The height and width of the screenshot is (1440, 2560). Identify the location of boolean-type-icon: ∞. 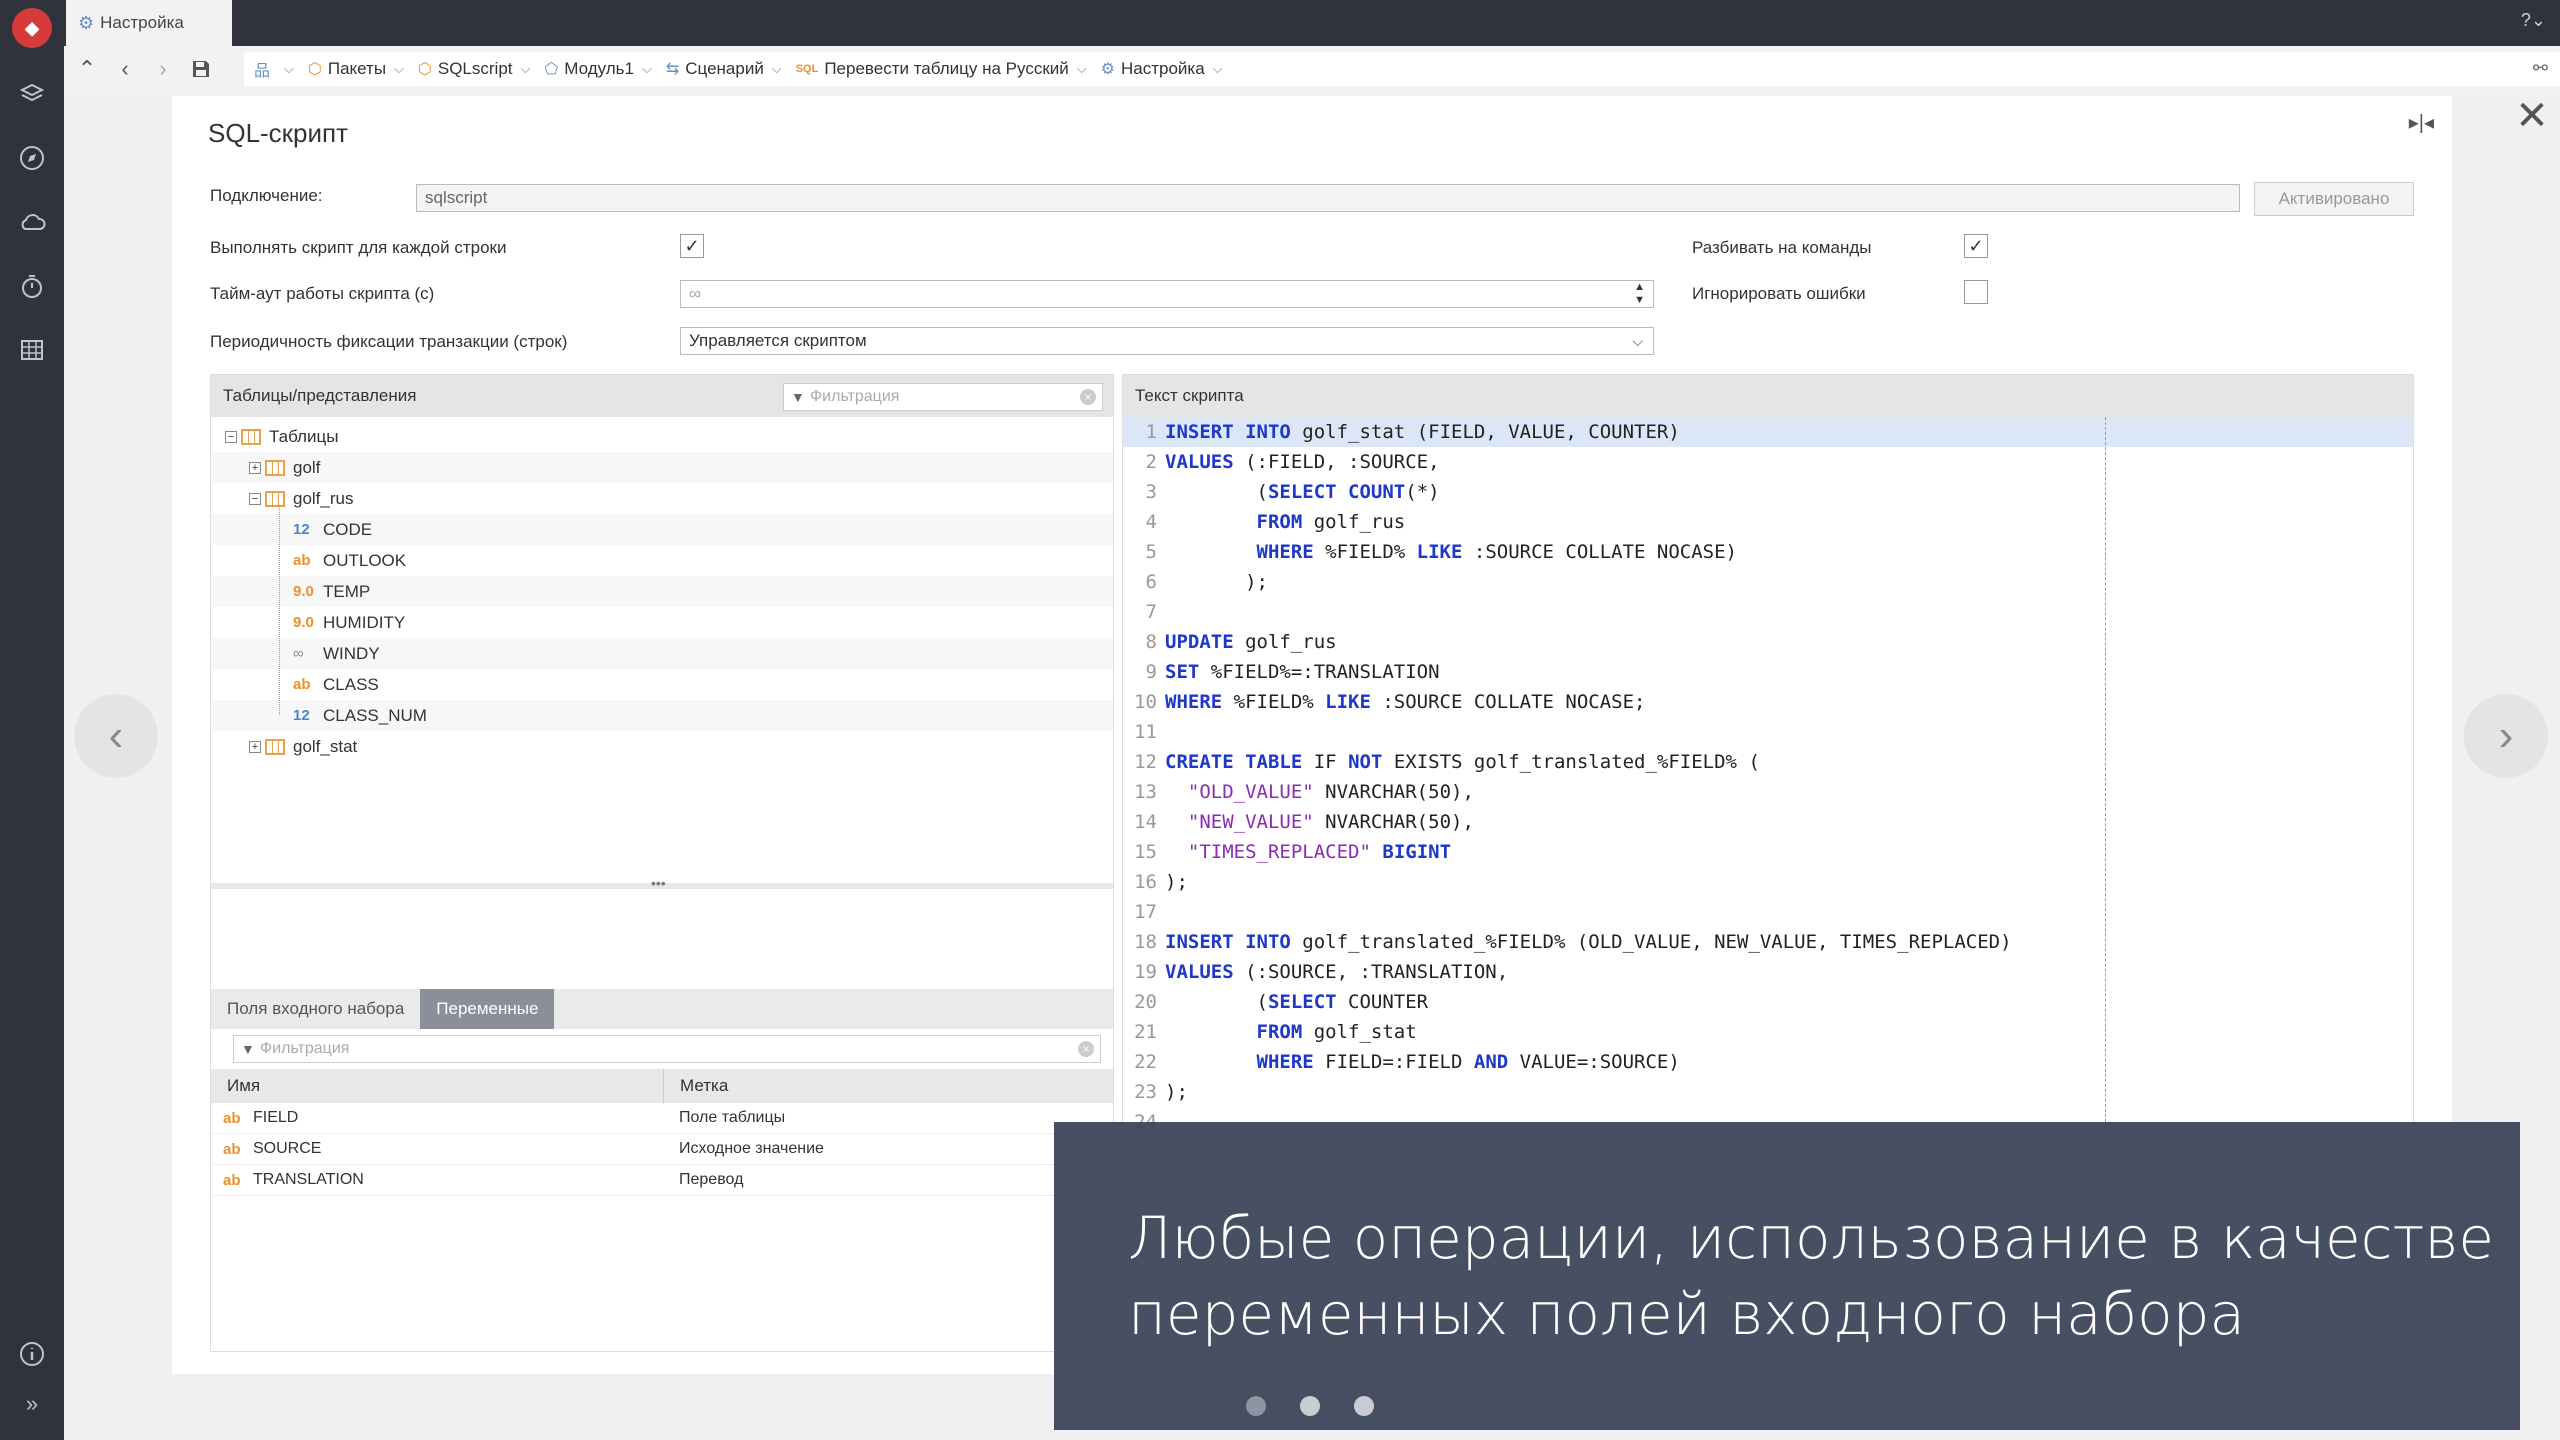
(298, 653).